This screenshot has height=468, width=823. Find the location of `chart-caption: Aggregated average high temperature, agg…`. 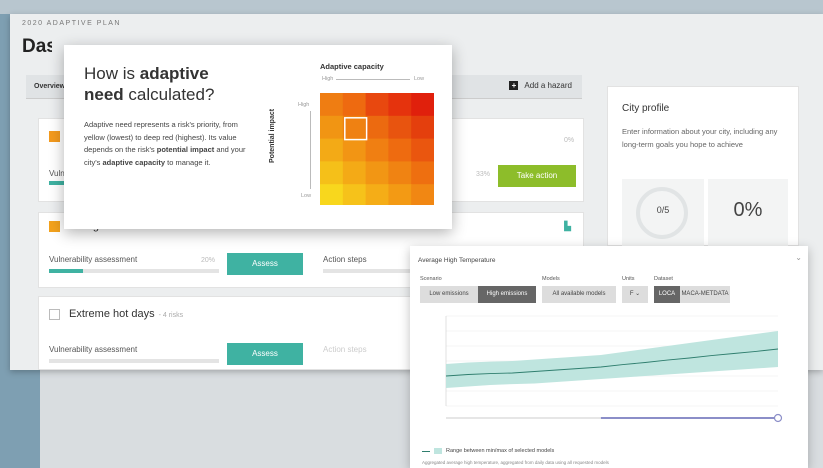

chart-caption: Aggregated average high temperature, agg… is located at coordinates (515, 462).